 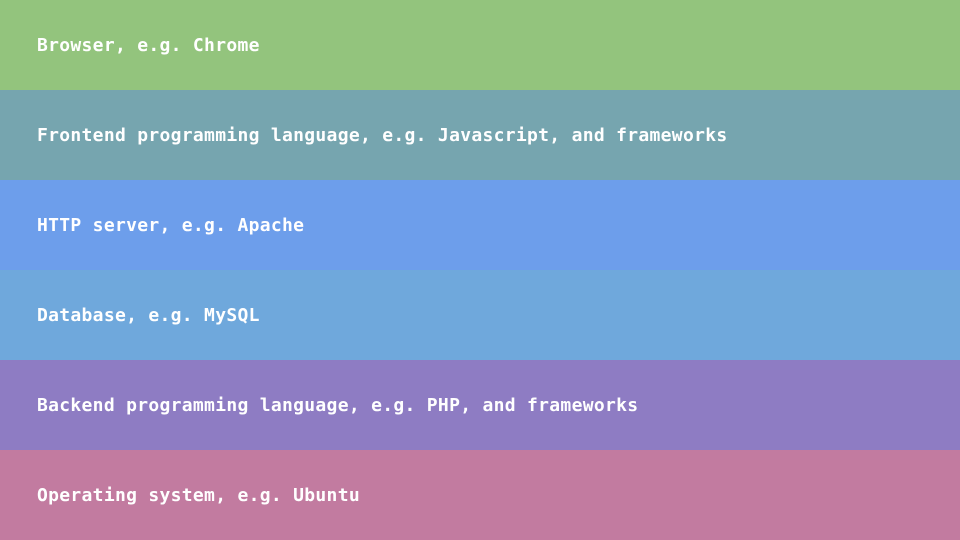 What do you see at coordinates (171, 225) in the screenshot?
I see `layer-http-server-label: HTTP server, e.g. Apache` at bounding box center [171, 225].